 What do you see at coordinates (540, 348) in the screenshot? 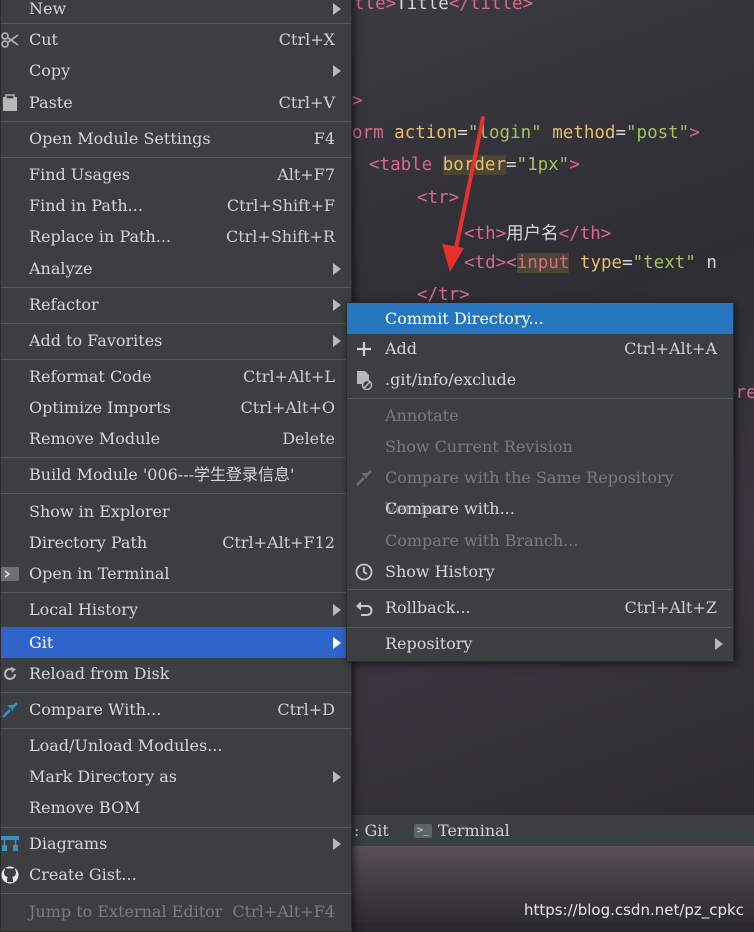
I see `git-menu-item-add: Add Ctrl+Alt+A` at bounding box center [540, 348].